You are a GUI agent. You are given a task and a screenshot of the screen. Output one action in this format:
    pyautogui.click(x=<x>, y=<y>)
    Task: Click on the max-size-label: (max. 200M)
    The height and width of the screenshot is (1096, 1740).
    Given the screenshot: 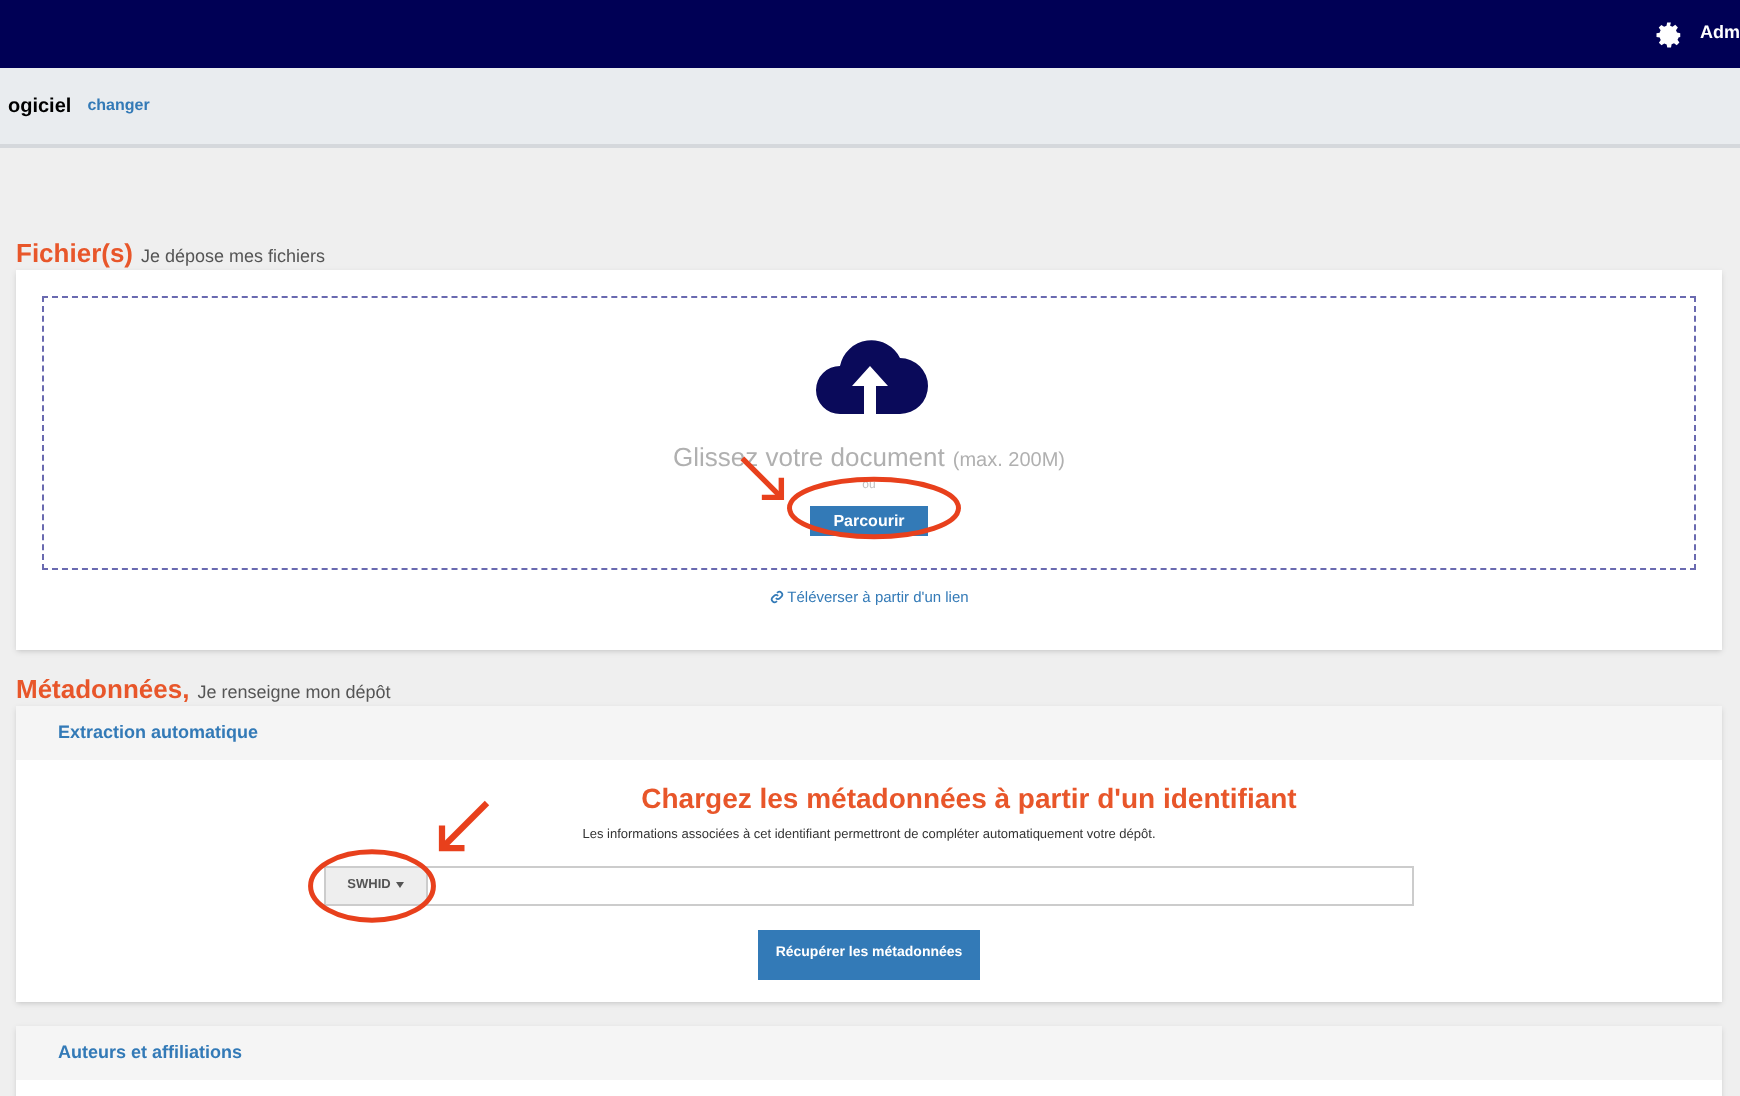 What is the action you would take?
    pyautogui.click(x=1008, y=462)
    